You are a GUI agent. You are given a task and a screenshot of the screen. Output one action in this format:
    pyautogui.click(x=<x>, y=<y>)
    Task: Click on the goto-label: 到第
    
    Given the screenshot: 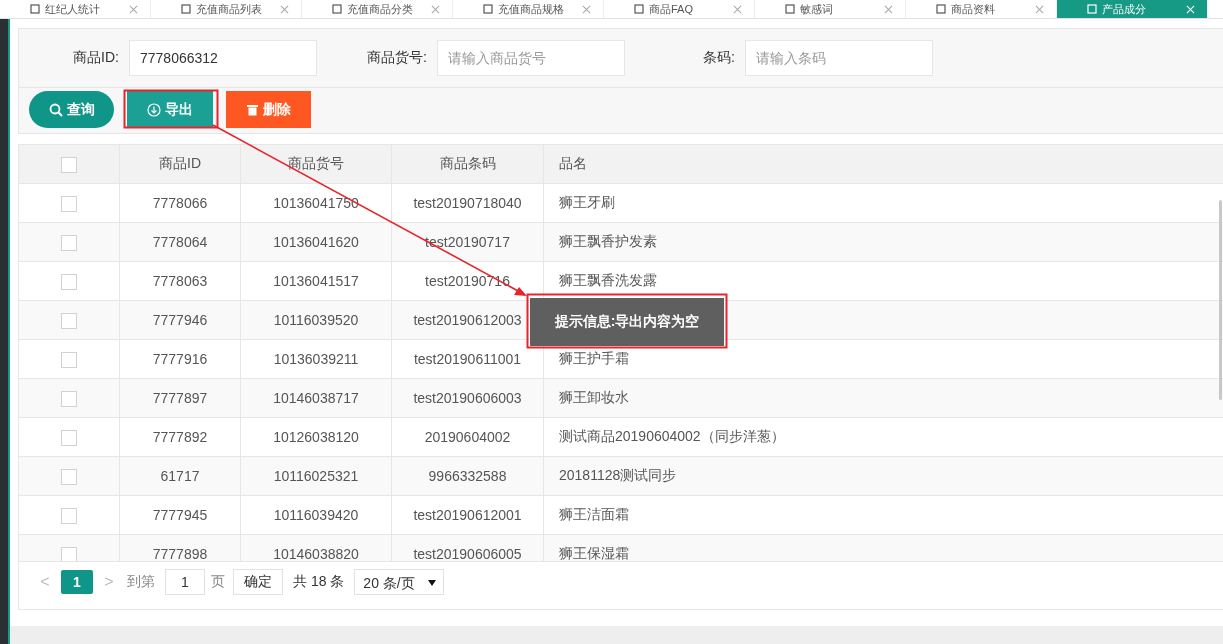 What is the action you would take?
    pyautogui.click(x=141, y=581)
    